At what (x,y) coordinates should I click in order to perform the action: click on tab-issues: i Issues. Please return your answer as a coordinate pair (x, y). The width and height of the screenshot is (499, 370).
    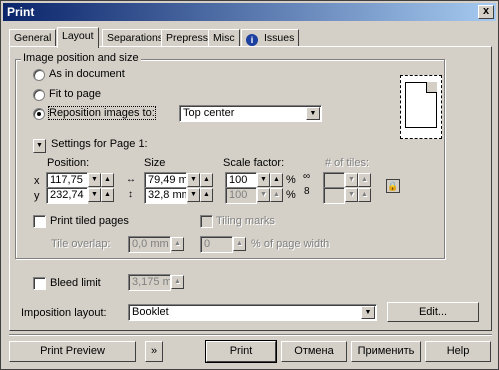
    Looking at the image, I should click on (270, 38).